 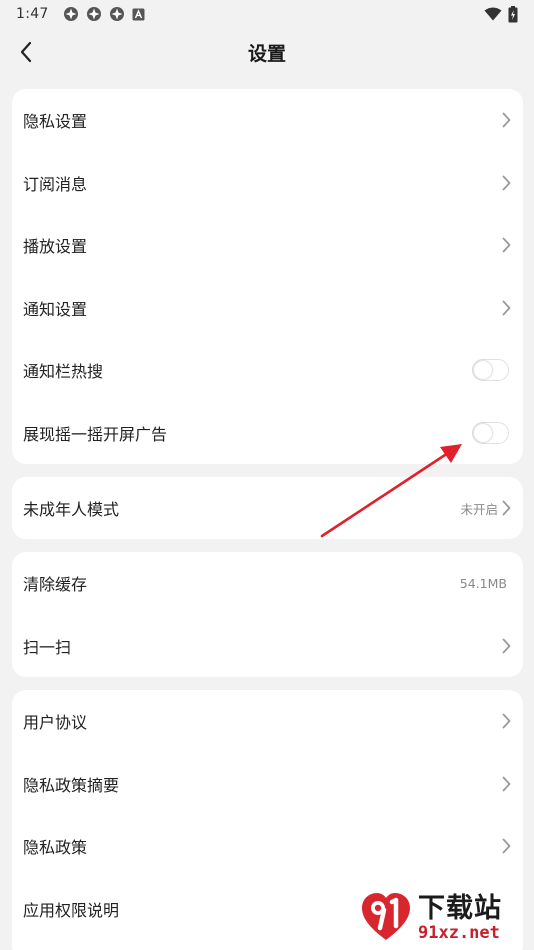 I want to click on minor-mode-row: 未成年人模式 未开启, so click(x=267, y=508).